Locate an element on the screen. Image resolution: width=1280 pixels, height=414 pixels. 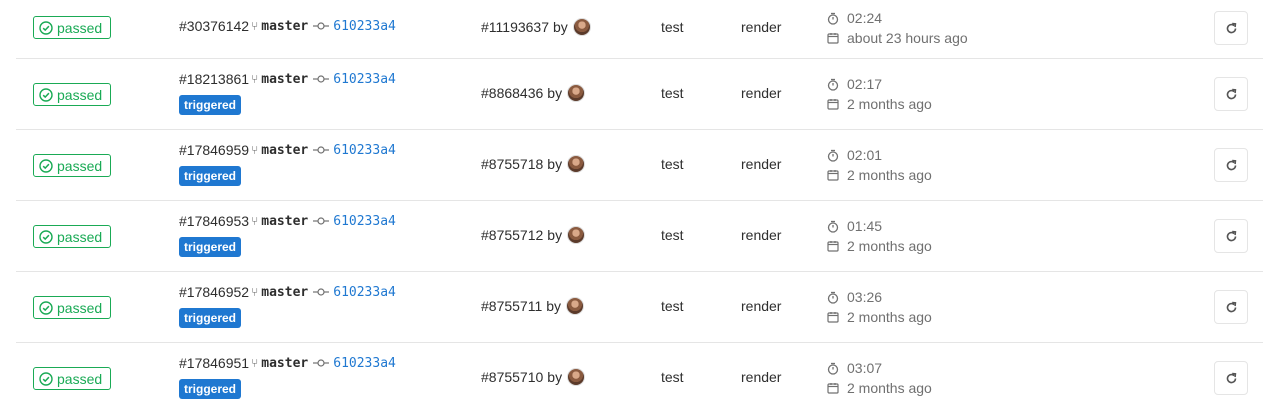
pipeline-info: #8755710 by is located at coordinates (533, 377).